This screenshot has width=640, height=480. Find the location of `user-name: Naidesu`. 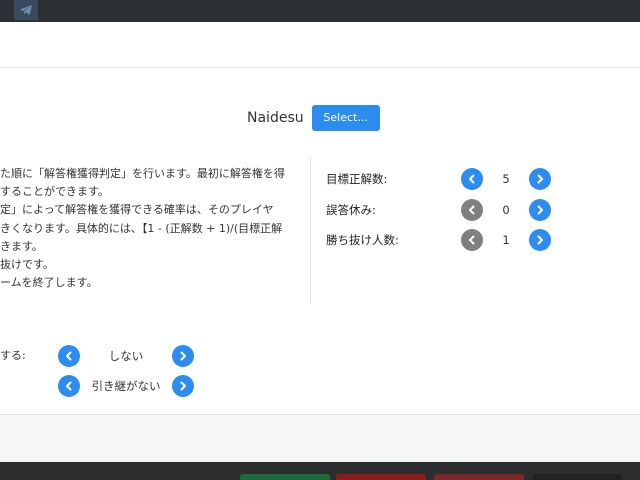

user-name: Naidesu is located at coordinates (275, 118).